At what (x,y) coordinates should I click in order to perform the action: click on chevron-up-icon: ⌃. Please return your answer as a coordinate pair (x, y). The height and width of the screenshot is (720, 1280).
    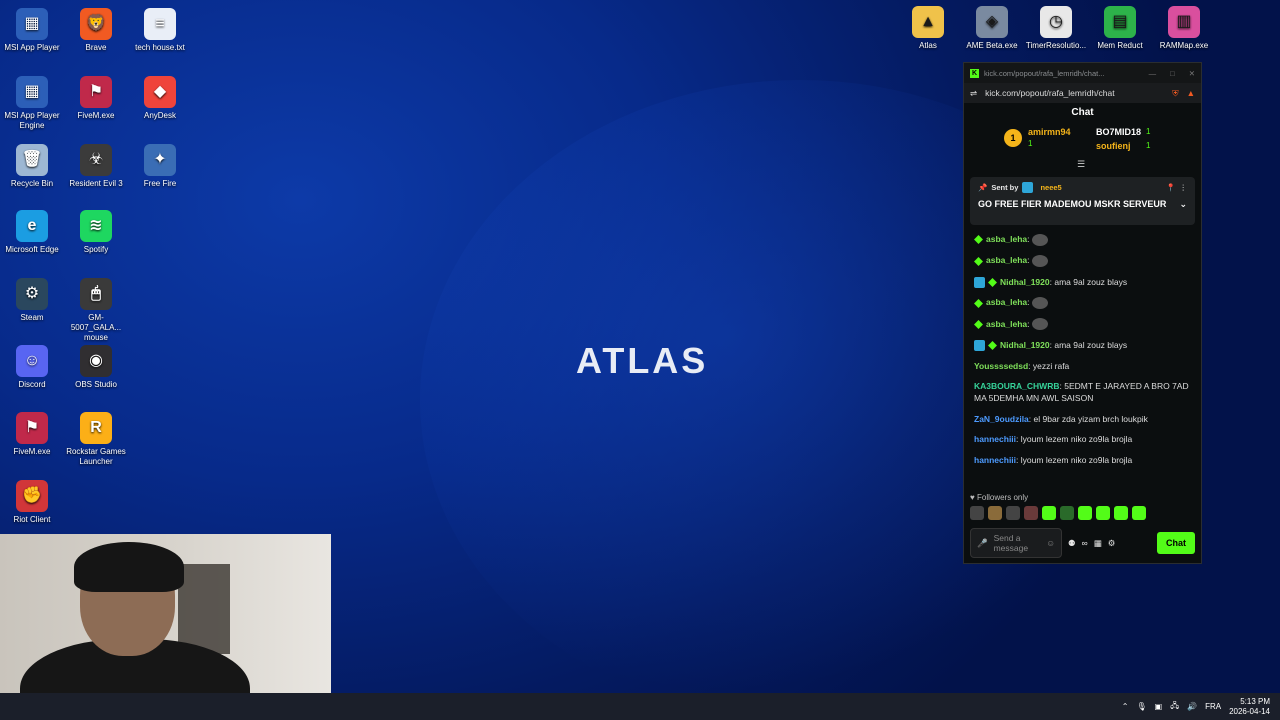
    Looking at the image, I should click on (1125, 706).